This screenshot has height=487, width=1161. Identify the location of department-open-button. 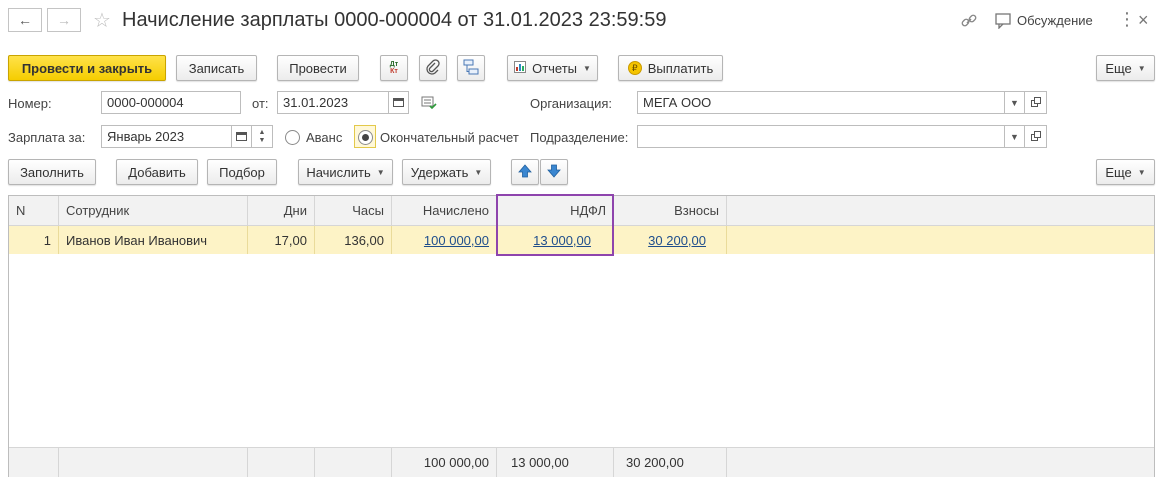
(1036, 136).